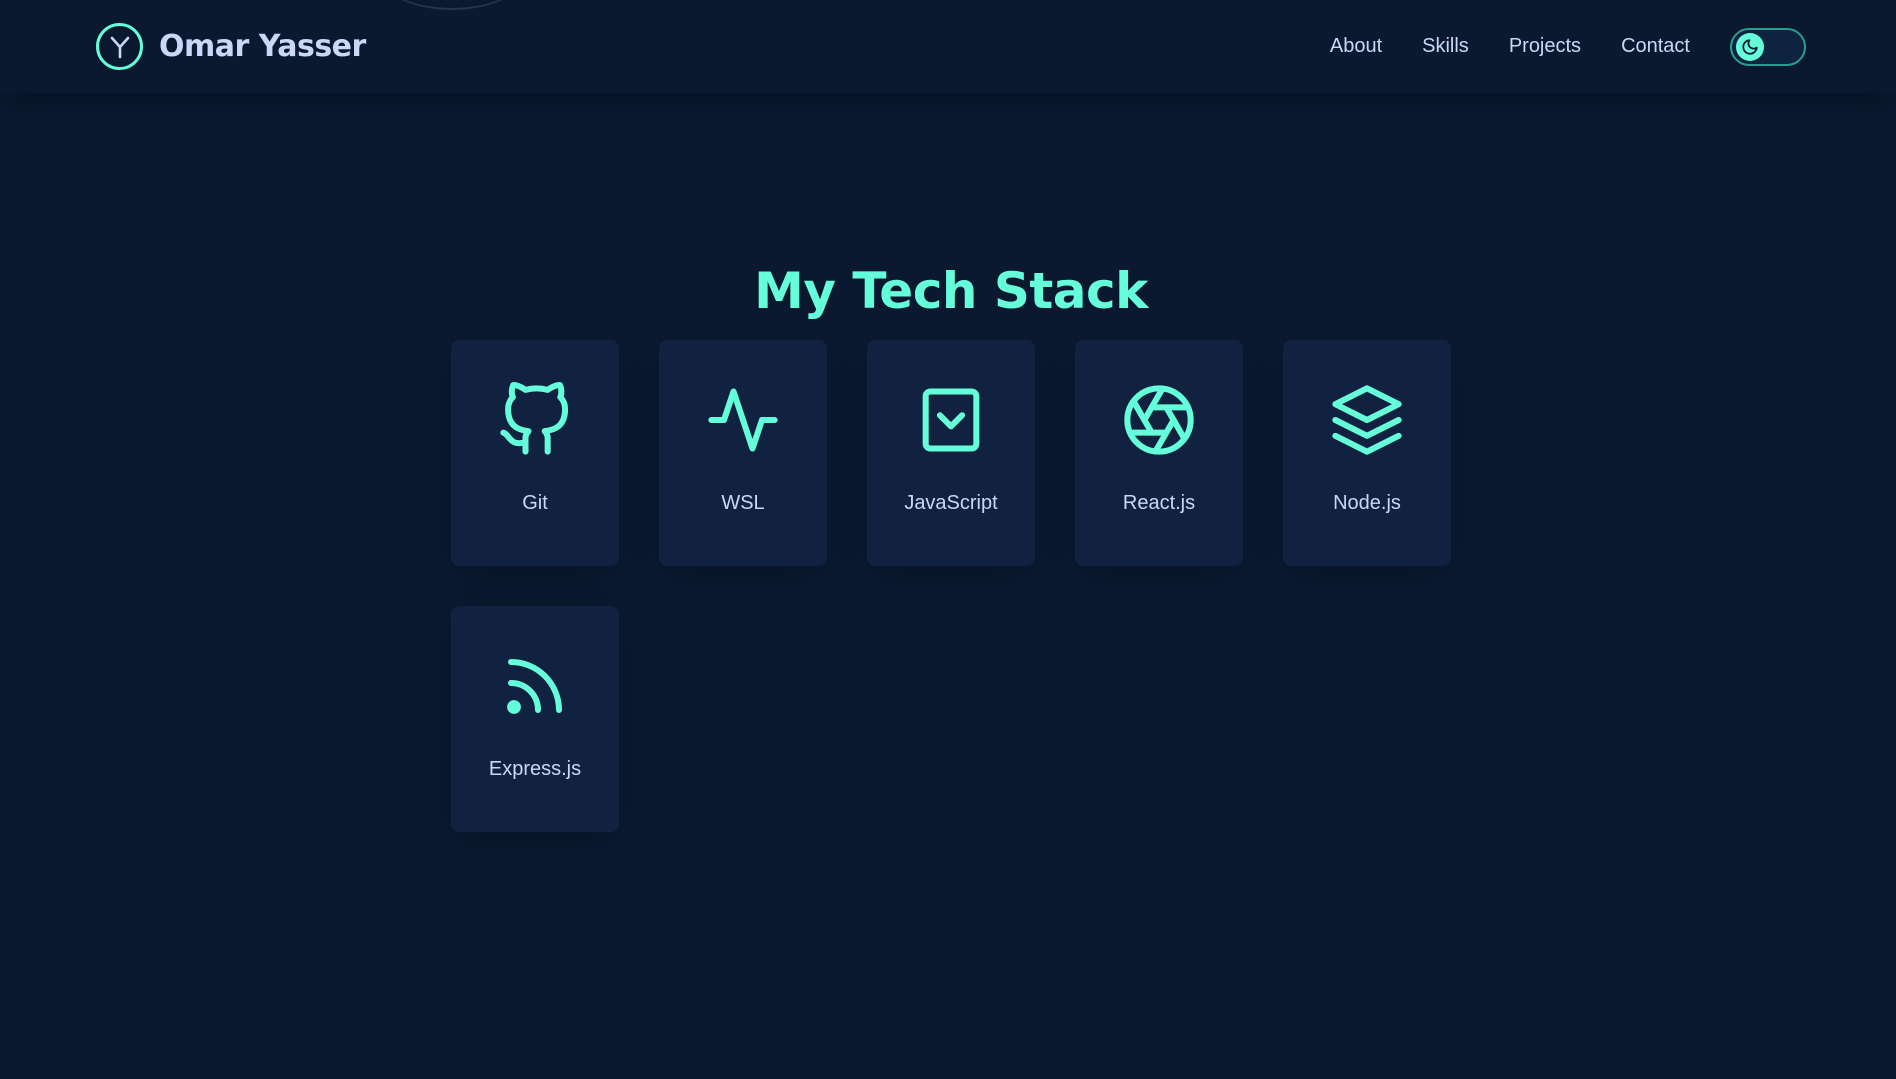  What do you see at coordinates (1445, 46) in the screenshot?
I see `nav-link-skills: Skills` at bounding box center [1445, 46].